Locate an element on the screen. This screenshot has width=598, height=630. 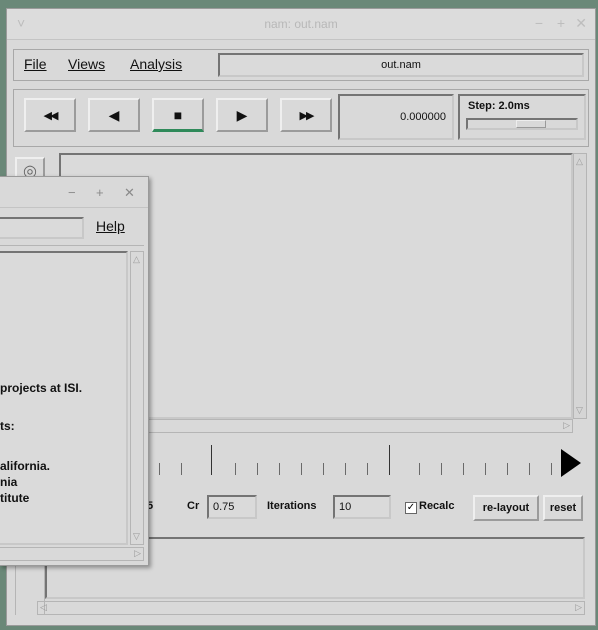
popup-menu-bar: Help is located at coordinates (72, 228).